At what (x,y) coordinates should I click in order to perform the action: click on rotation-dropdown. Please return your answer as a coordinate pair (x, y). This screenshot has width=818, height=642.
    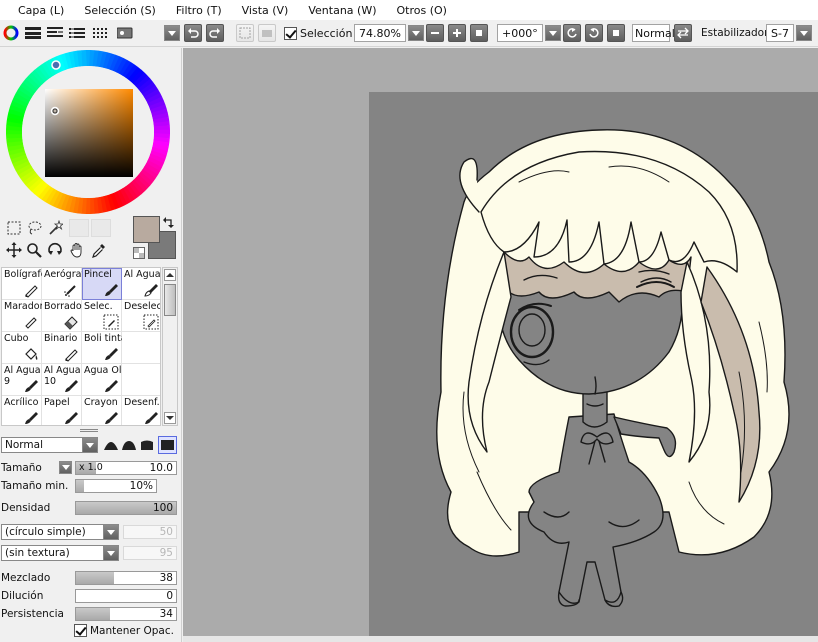
    Looking at the image, I should click on (553, 33).